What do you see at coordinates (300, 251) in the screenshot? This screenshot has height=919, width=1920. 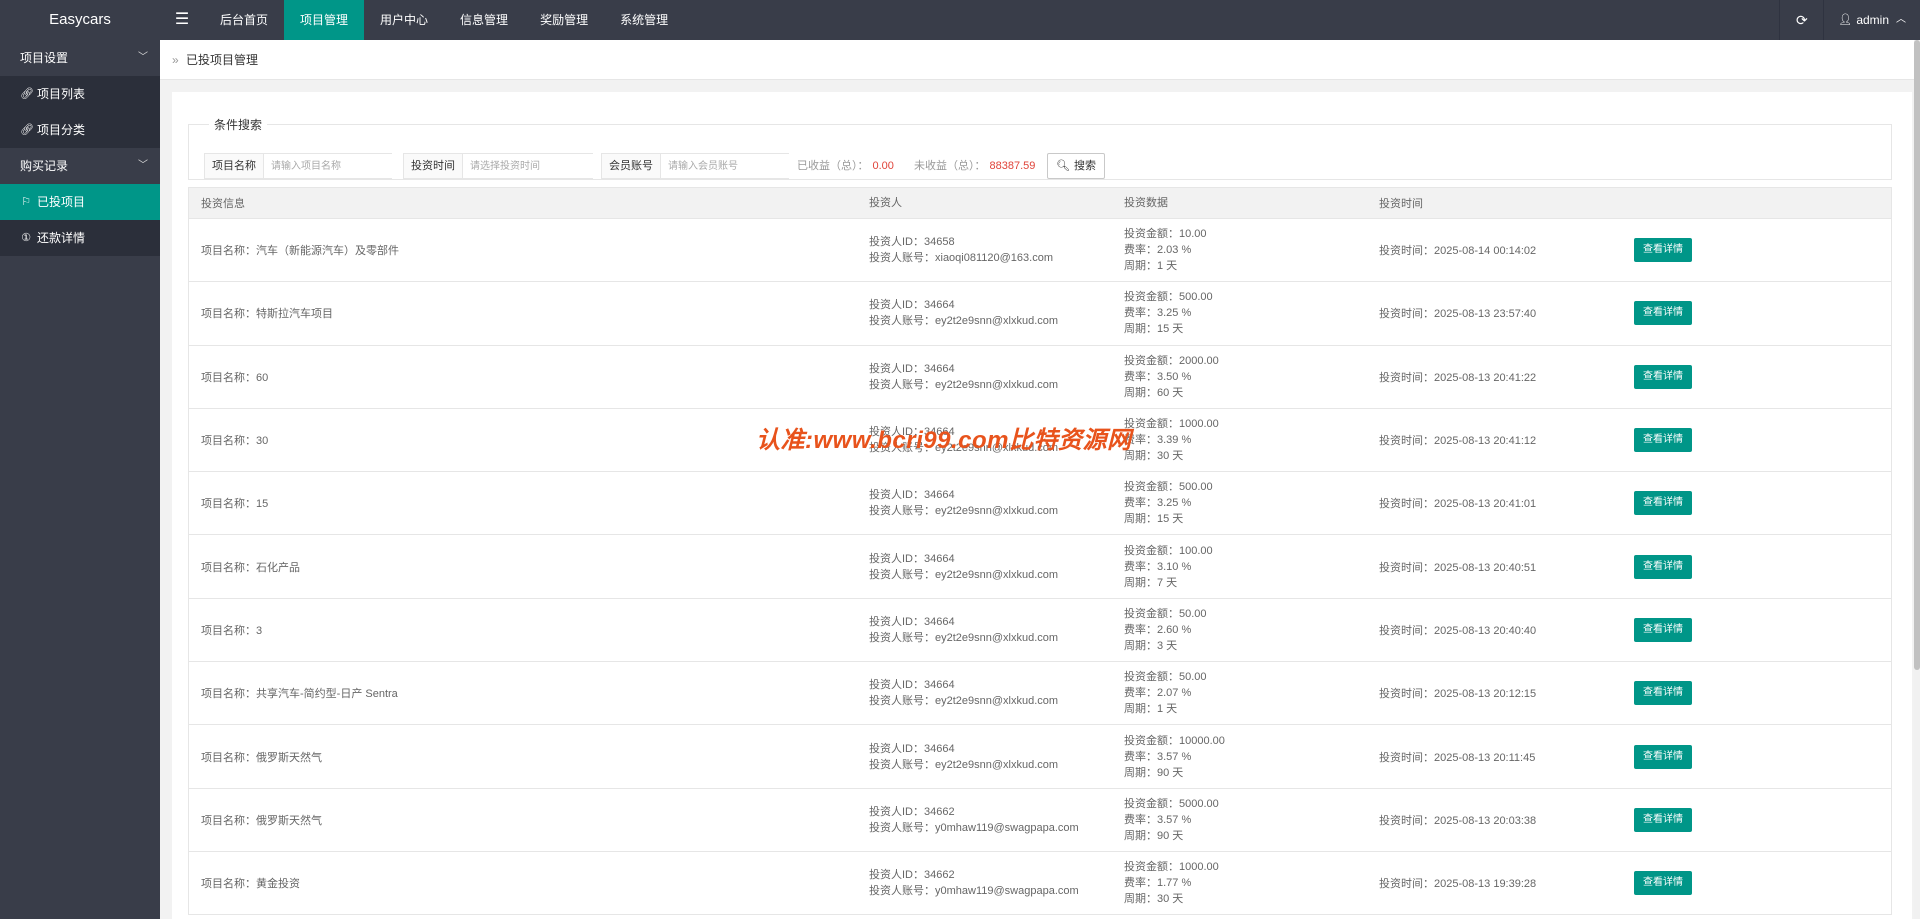 I see `project-name: 项目名称：汽车（新能源汽车）及零部件` at bounding box center [300, 251].